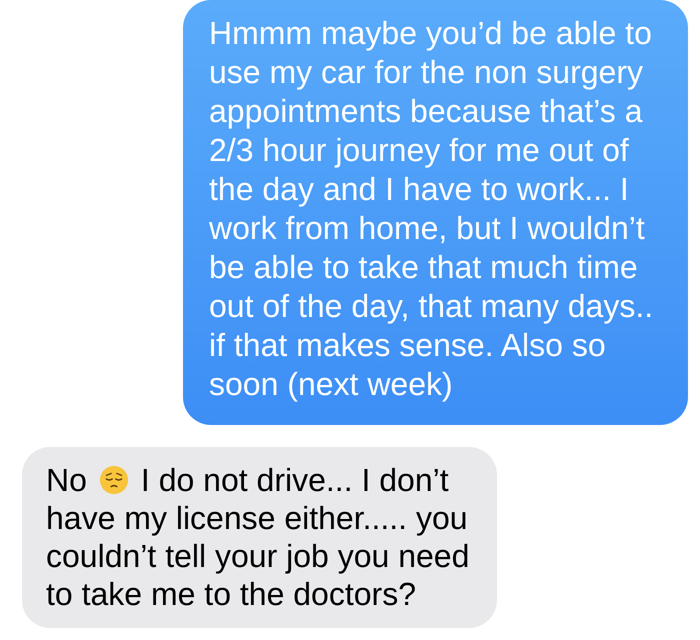  What do you see at coordinates (66, 480) in the screenshot?
I see `message-text: No` at bounding box center [66, 480].